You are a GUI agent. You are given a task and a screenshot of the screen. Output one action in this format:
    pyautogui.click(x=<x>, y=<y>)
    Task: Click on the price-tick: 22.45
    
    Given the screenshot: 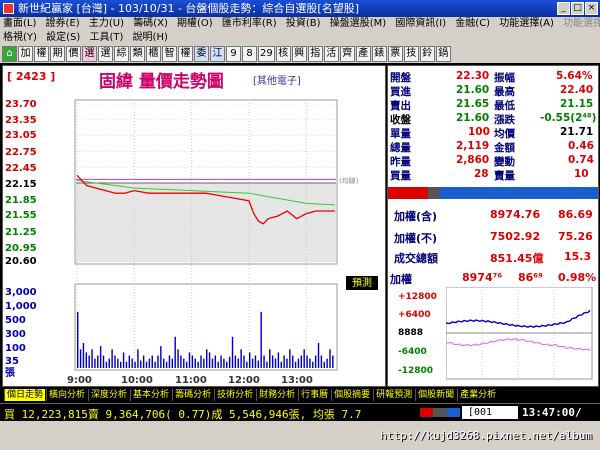 What is the action you would take?
    pyautogui.click(x=21, y=168)
    